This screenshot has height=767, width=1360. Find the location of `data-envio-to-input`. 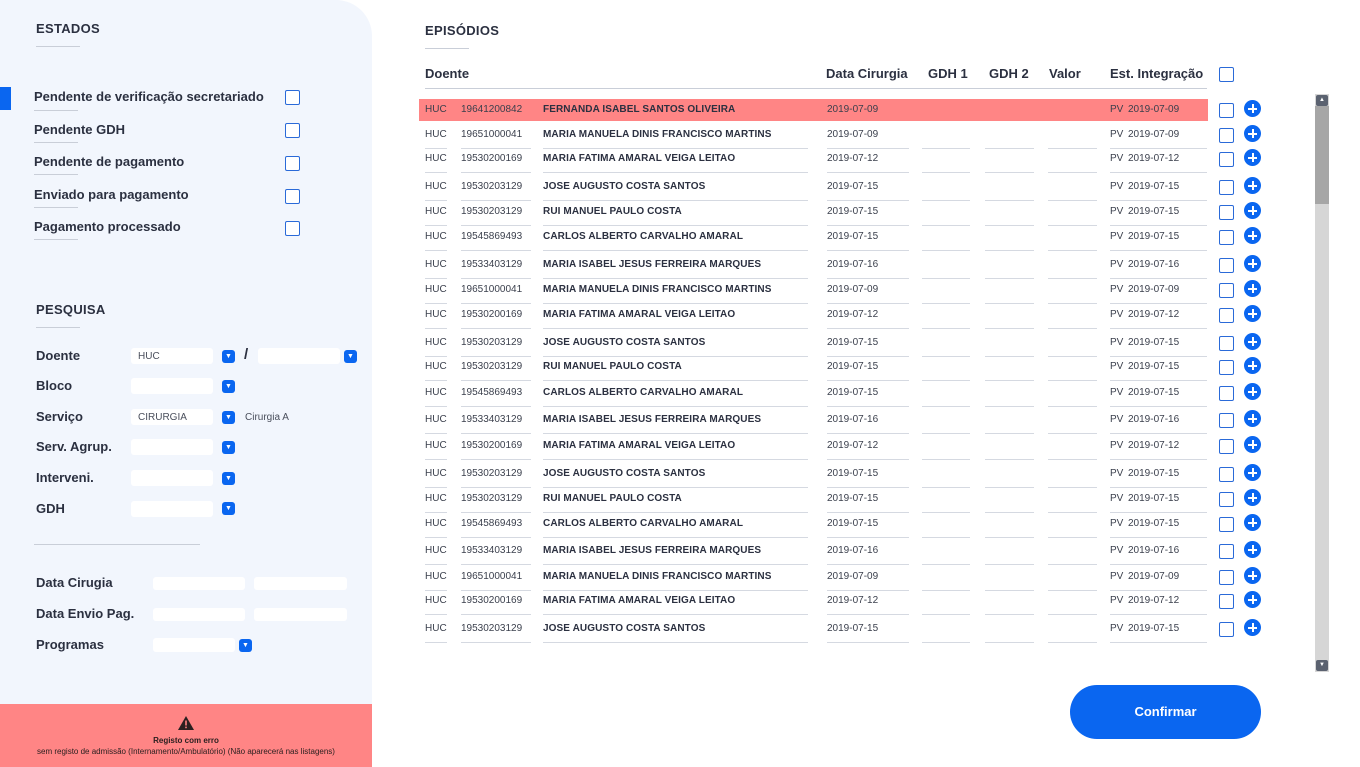

data-envio-to-input is located at coordinates (300, 614).